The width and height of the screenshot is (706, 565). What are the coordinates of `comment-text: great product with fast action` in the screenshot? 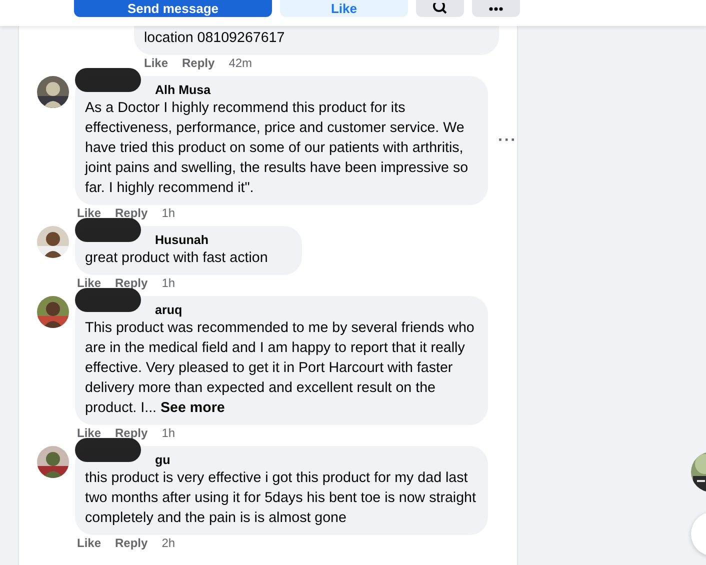 It's located at (177, 258).